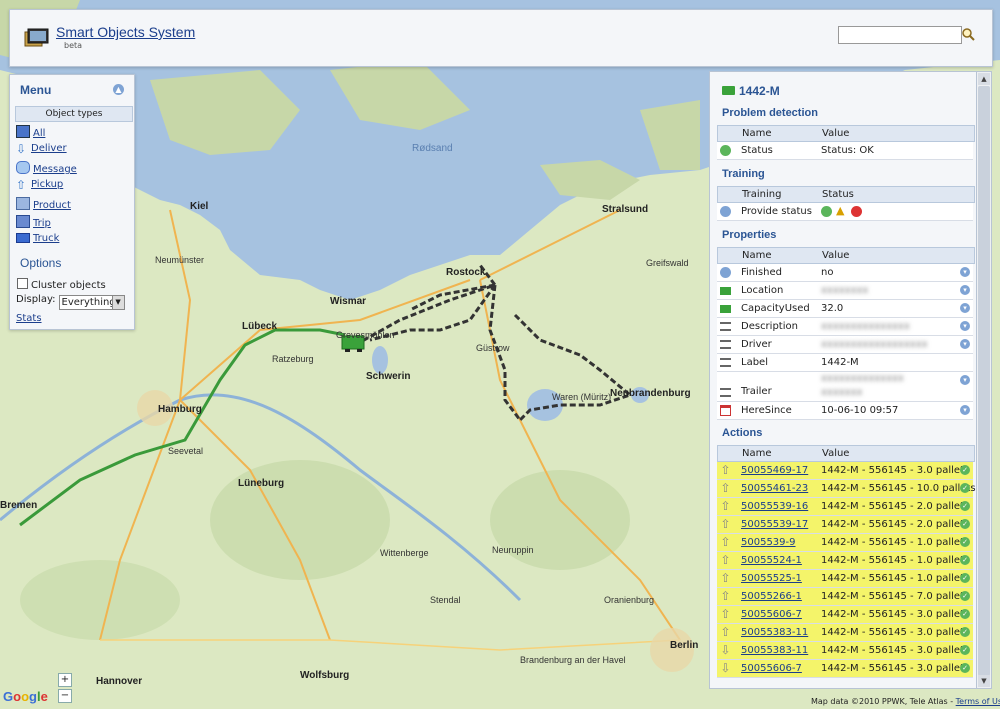  Describe the element at coordinates (25, 696) in the screenshot. I see `google-logo: Google` at that location.